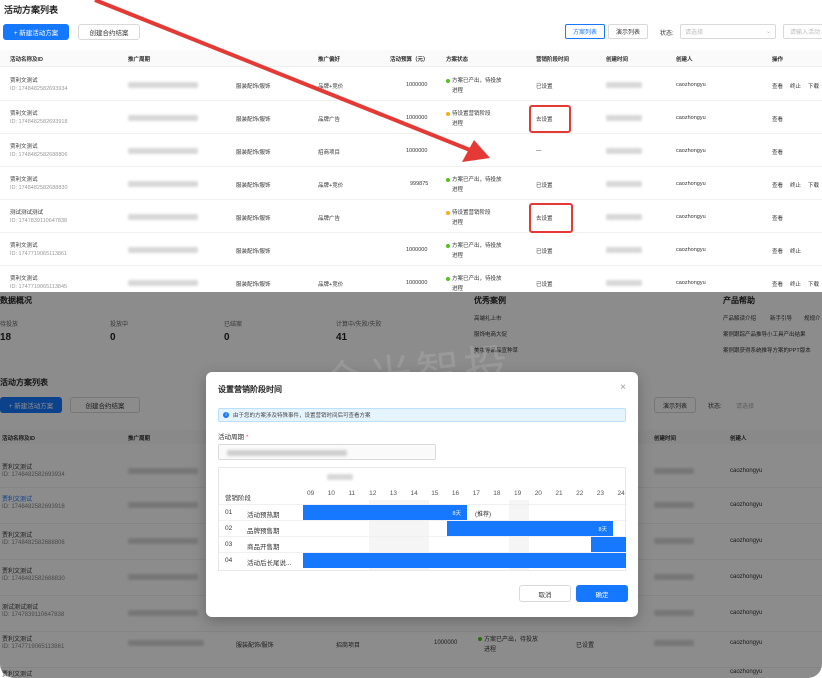 The image size is (822, 678). What do you see at coordinates (600, 493) in the screenshot?
I see `day-label: 23` at bounding box center [600, 493].